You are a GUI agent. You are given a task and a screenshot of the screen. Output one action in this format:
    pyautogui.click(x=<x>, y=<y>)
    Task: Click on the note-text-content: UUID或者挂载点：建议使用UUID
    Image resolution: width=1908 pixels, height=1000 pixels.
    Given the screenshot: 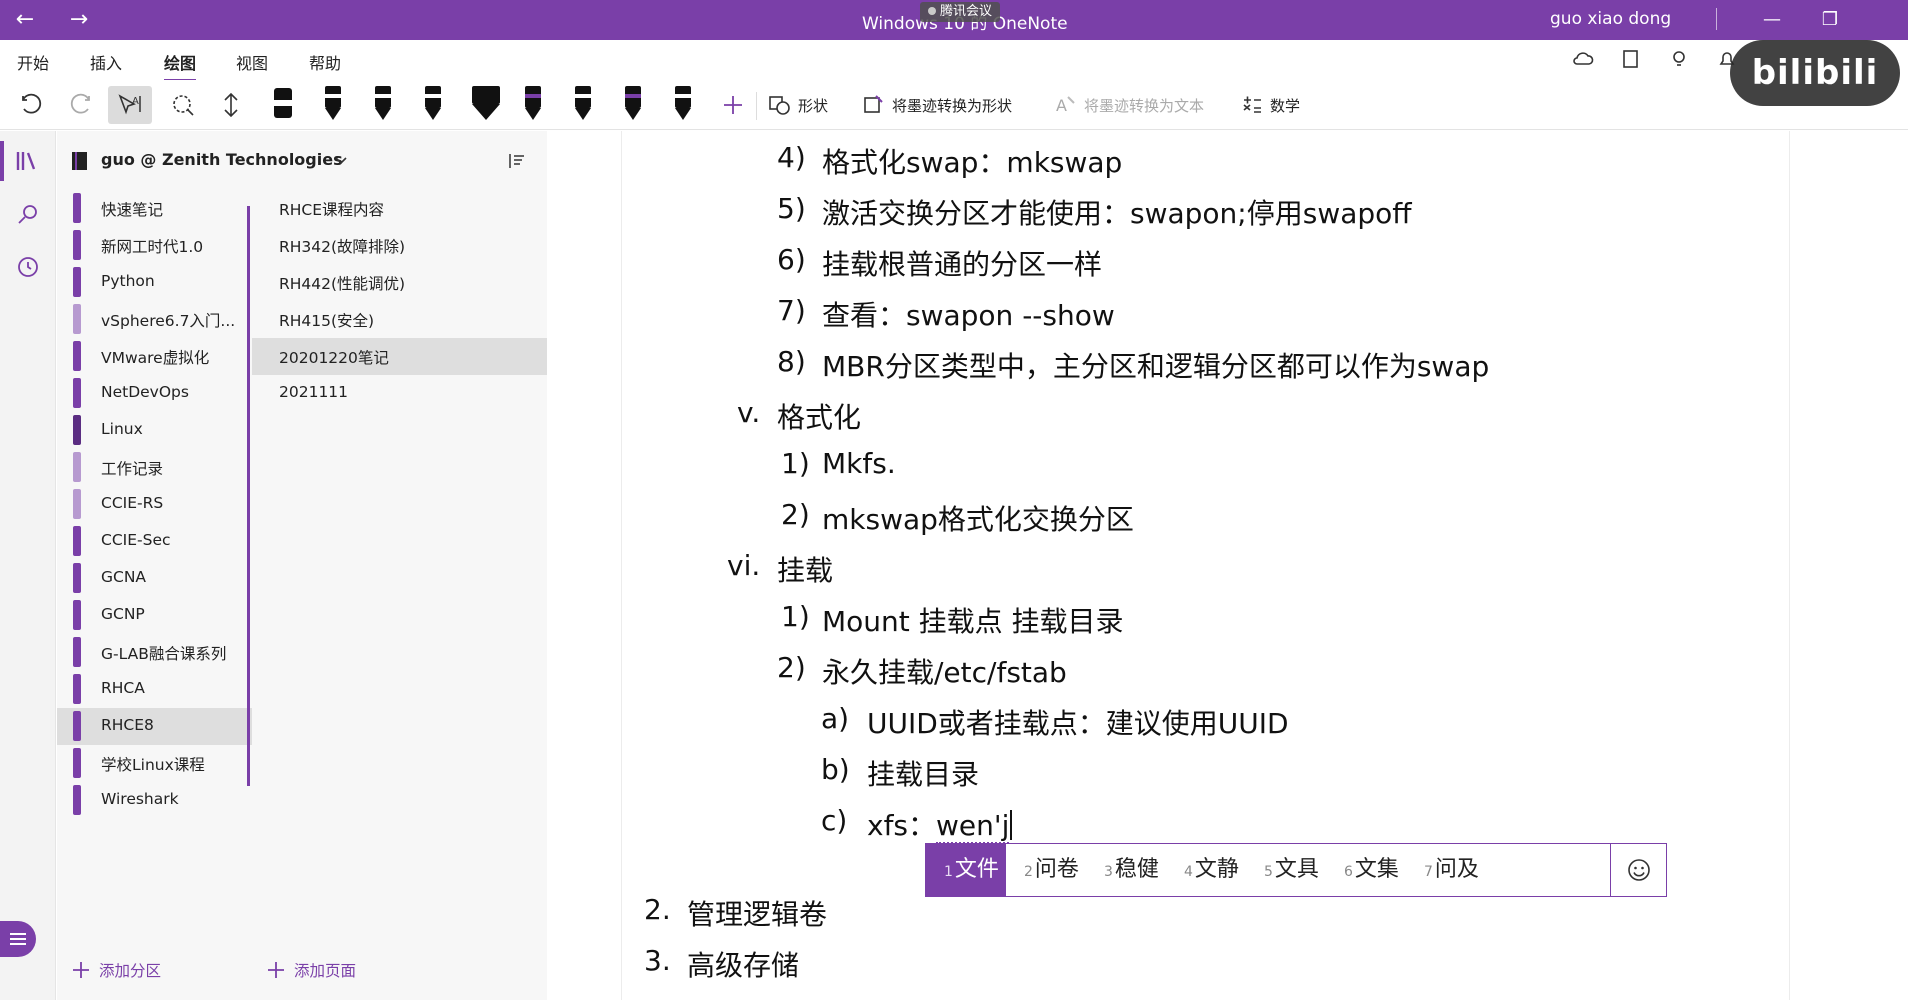 What is the action you would take?
    pyautogui.click(x=1078, y=723)
    